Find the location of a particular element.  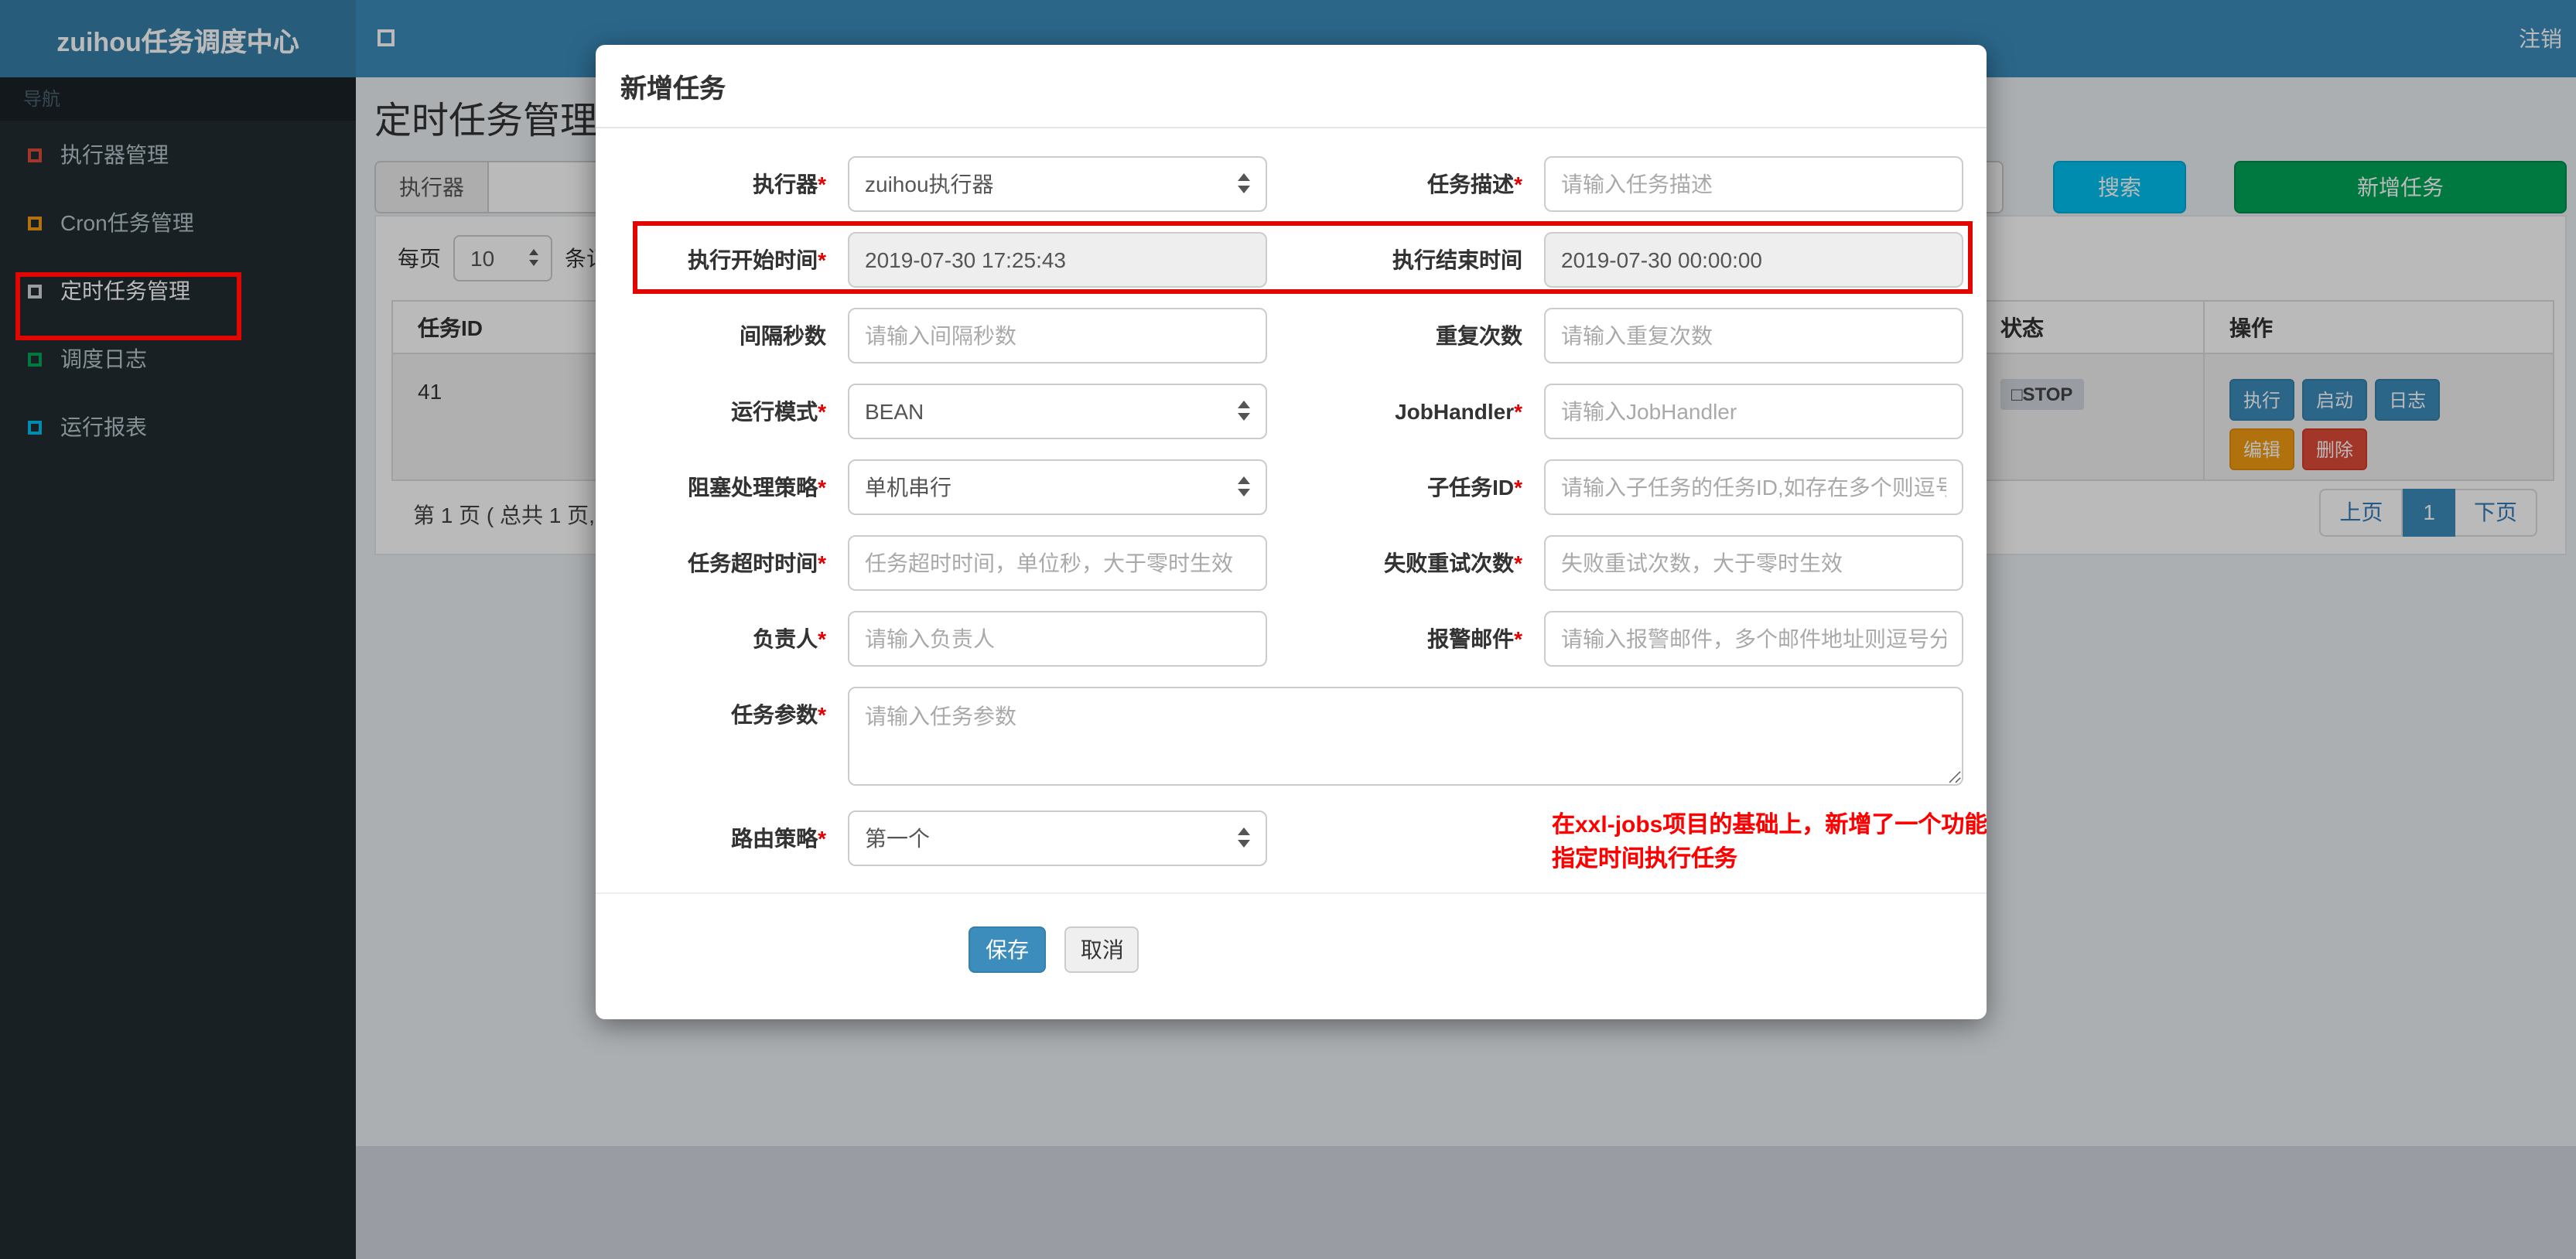

annotation-note-line1: 在xxl-jobs项目的基础上，新增了一个功能： is located at coordinates (1770, 825).